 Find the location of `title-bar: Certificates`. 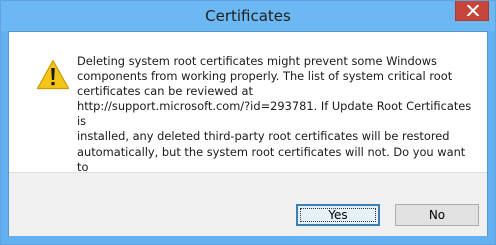

title-bar: Certificates is located at coordinates (248, 16).